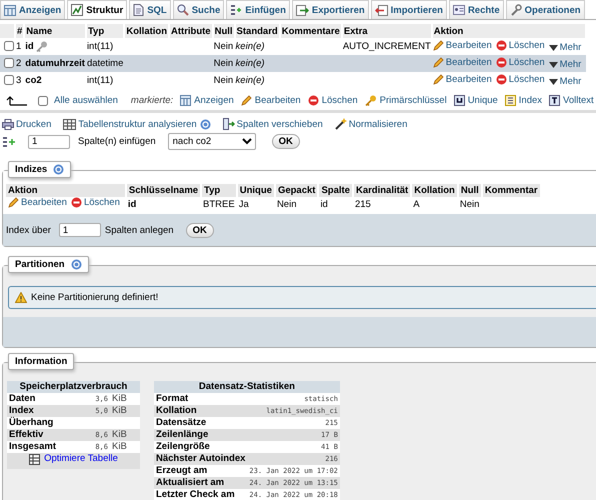 The height and width of the screenshot is (500, 596). Describe the element at coordinates (405, 100) in the screenshot. I see `bulk-action-button: Primärschlüssel` at that location.